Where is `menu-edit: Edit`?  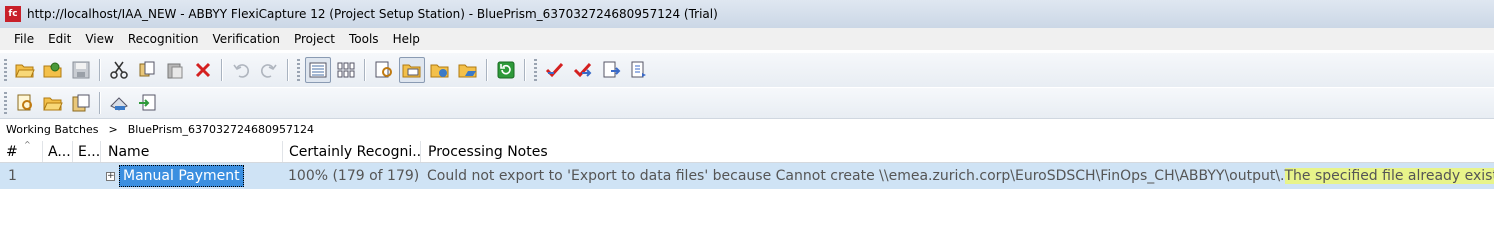 menu-edit: Edit is located at coordinates (59, 39).